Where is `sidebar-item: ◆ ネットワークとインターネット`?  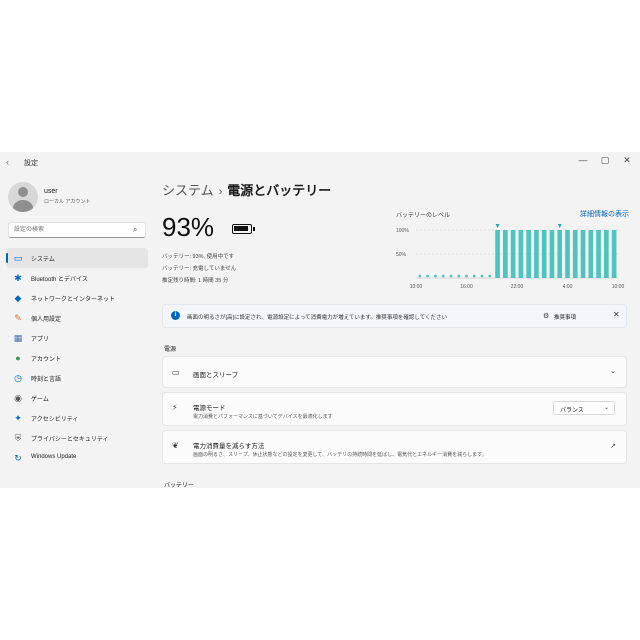
sidebar-item: ◆ ネットワークとインターネット is located at coordinates (77, 298).